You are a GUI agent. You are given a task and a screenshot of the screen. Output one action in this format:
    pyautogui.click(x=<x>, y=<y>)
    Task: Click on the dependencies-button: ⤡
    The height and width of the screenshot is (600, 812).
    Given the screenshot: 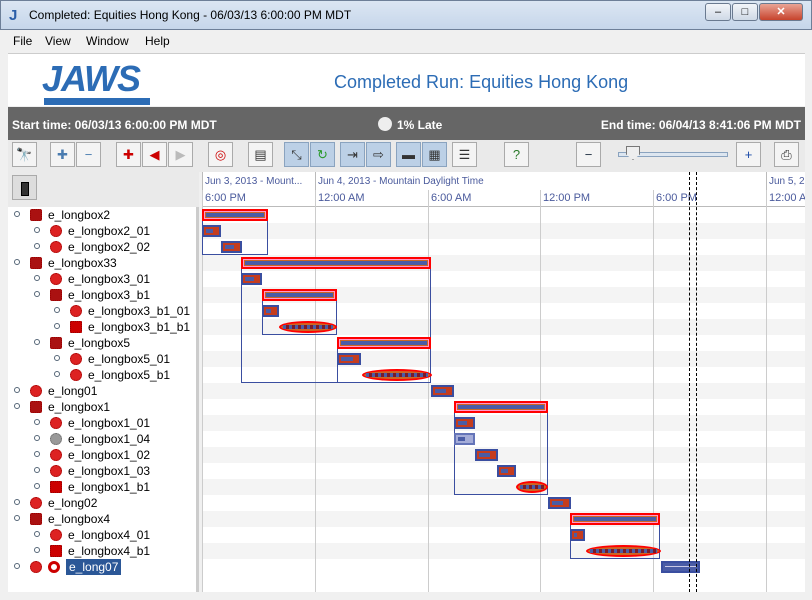 What is the action you would take?
    pyautogui.click(x=296, y=154)
    